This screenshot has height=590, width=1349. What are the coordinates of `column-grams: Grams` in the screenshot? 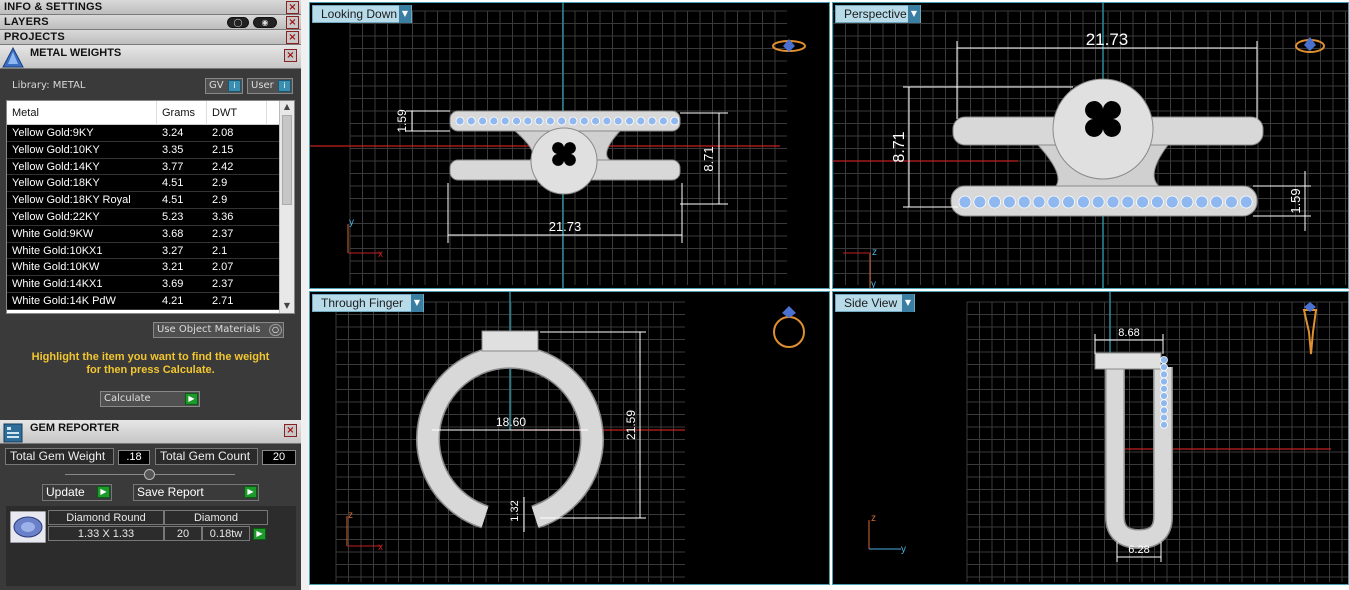 It's located at (182, 113).